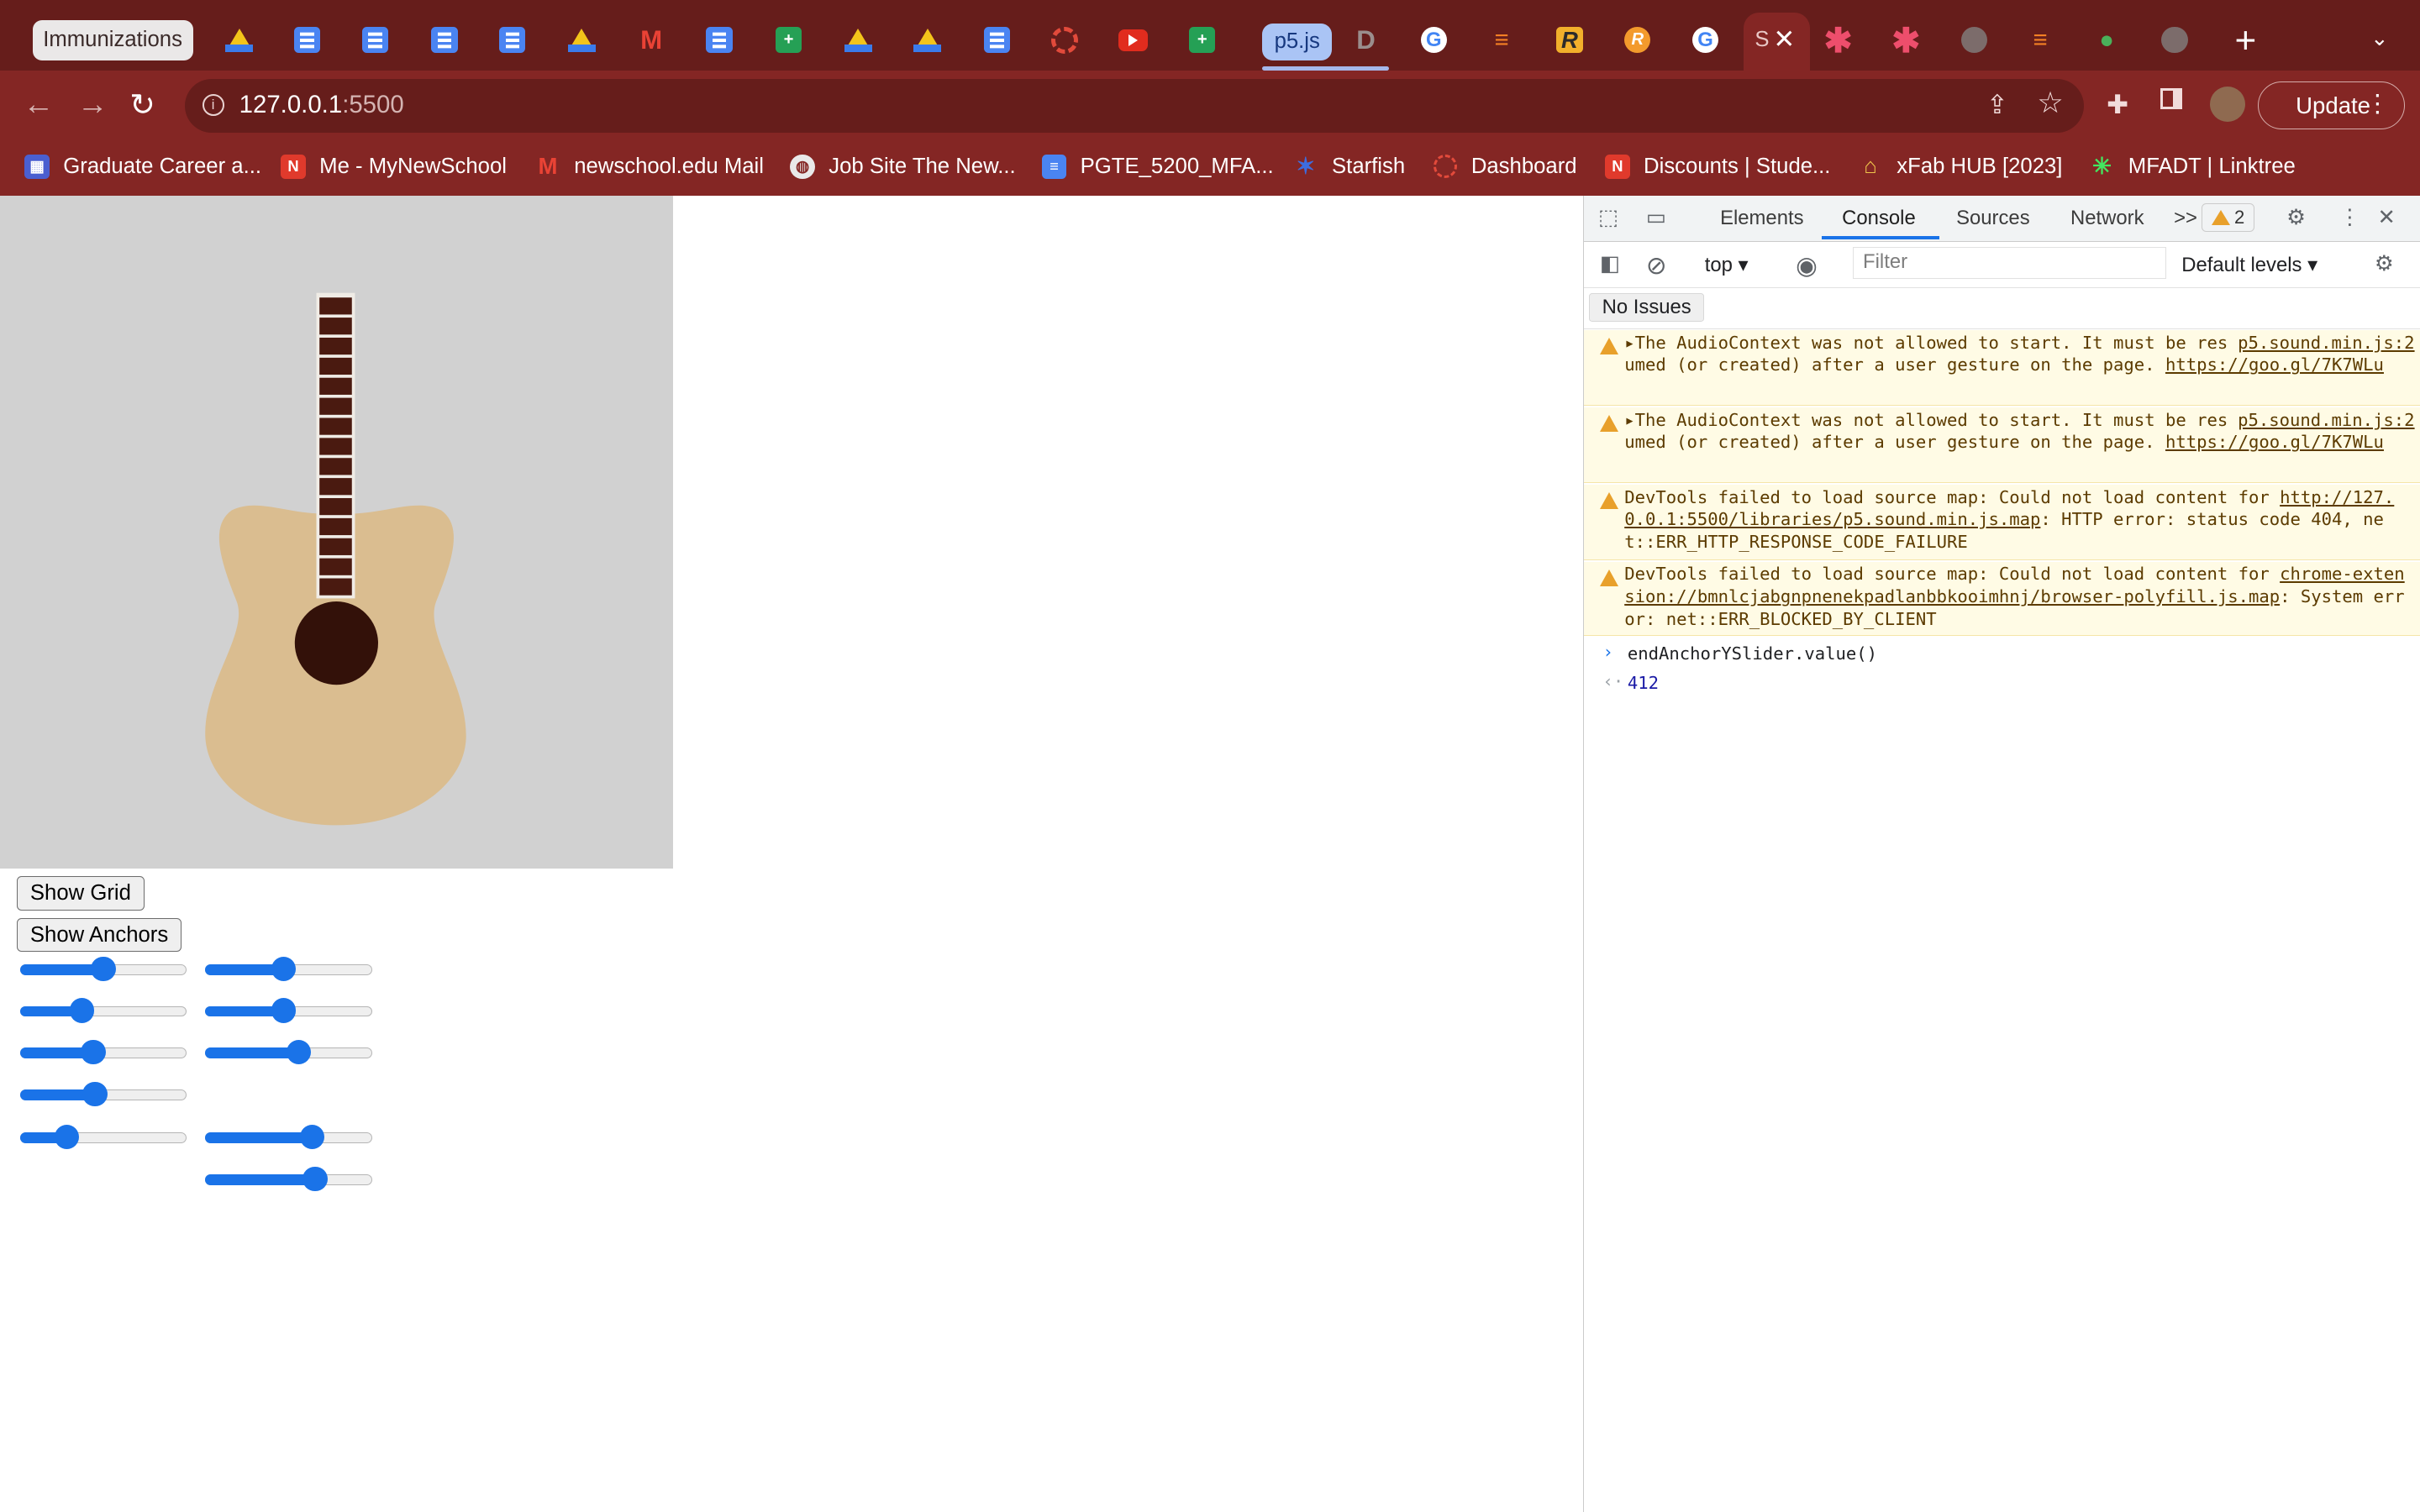  I want to click on back-button: ←, so click(39, 104).